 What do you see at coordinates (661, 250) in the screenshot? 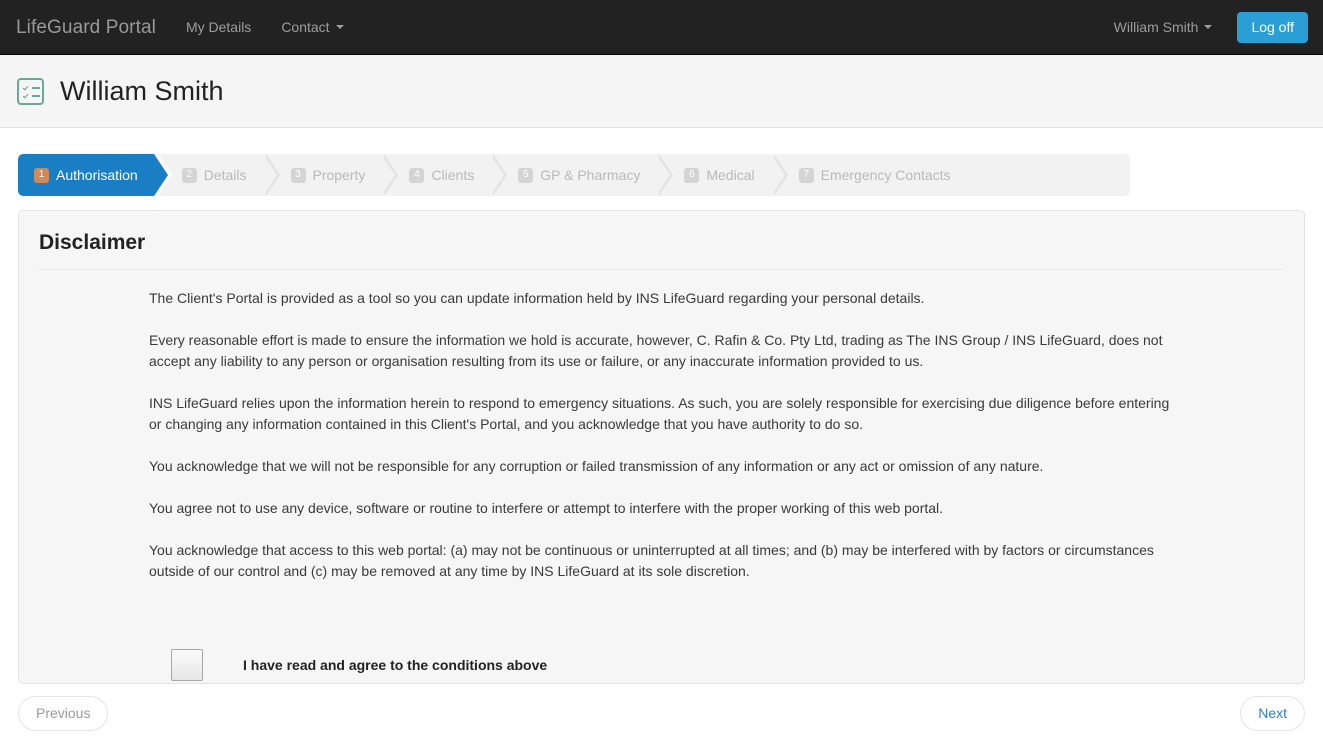
I see `panel-title: Disclaimer` at bounding box center [661, 250].